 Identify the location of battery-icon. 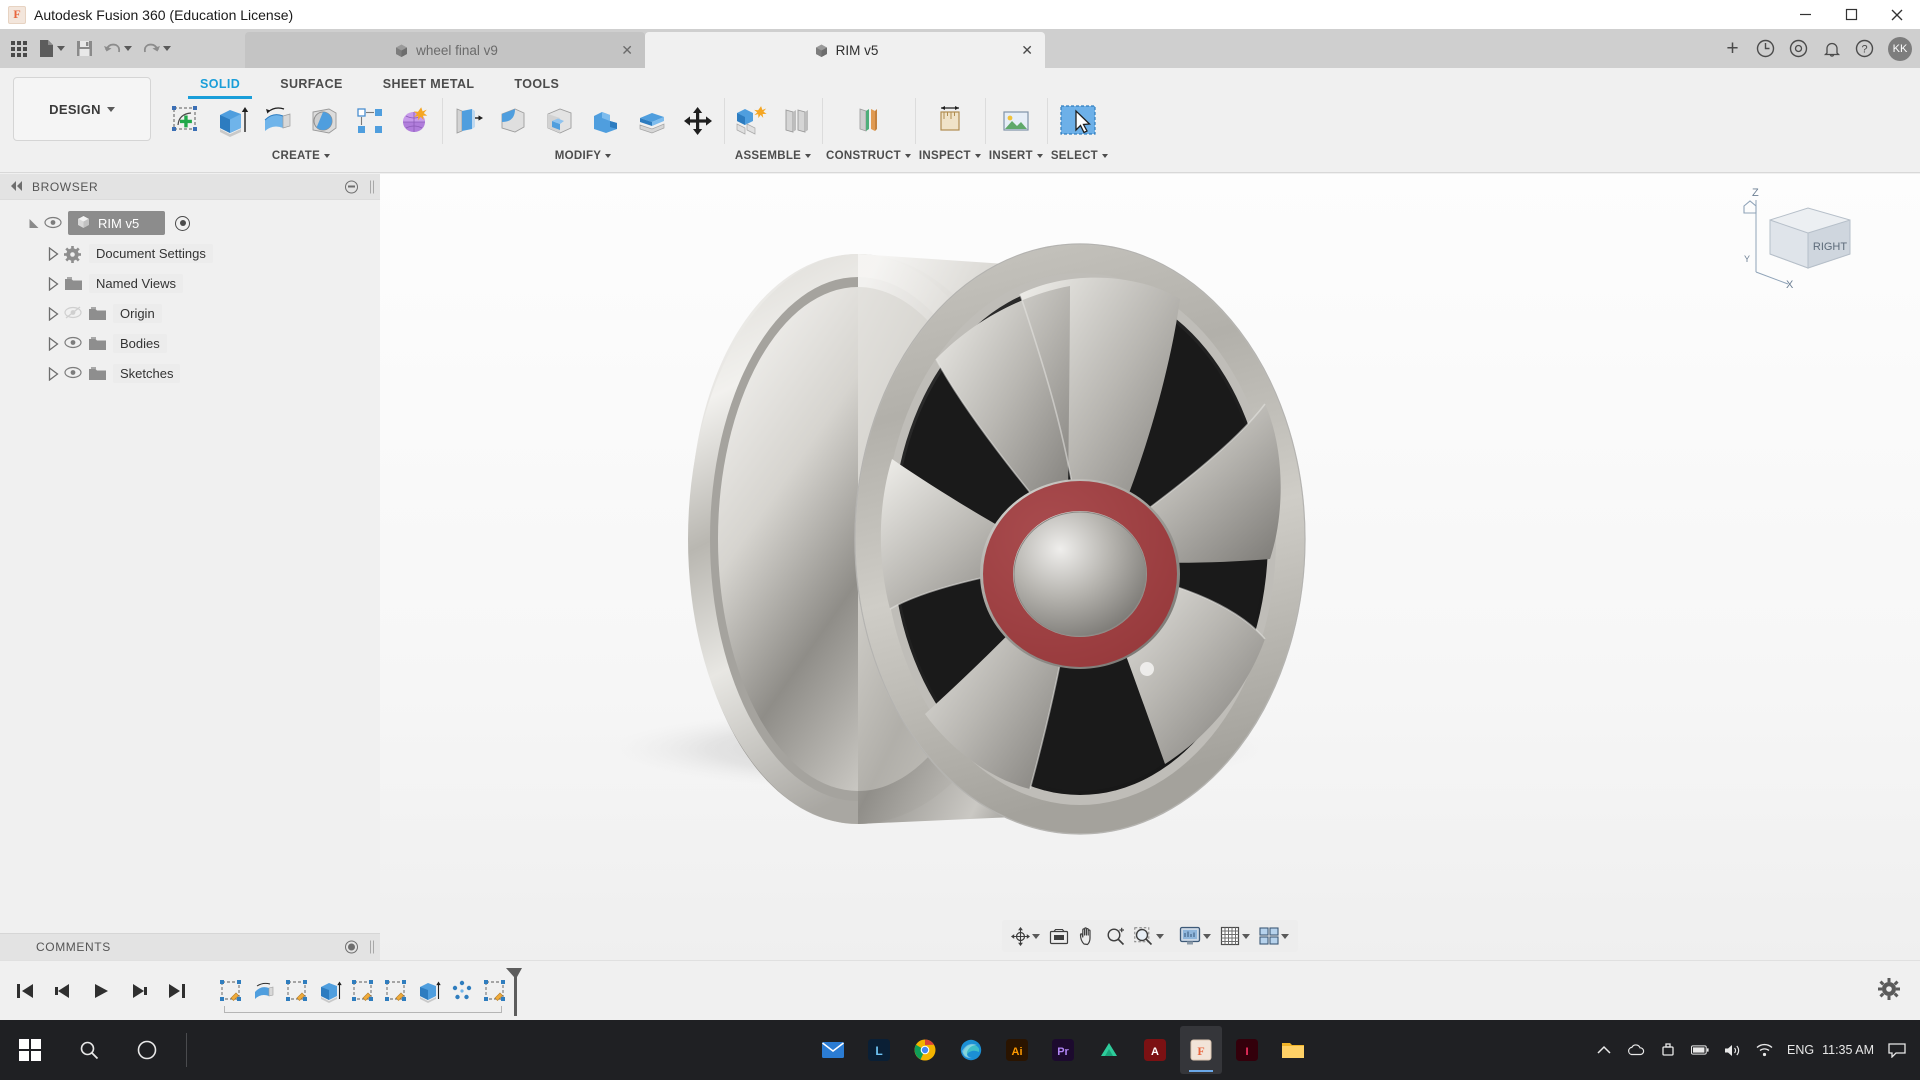
(1700, 1050).